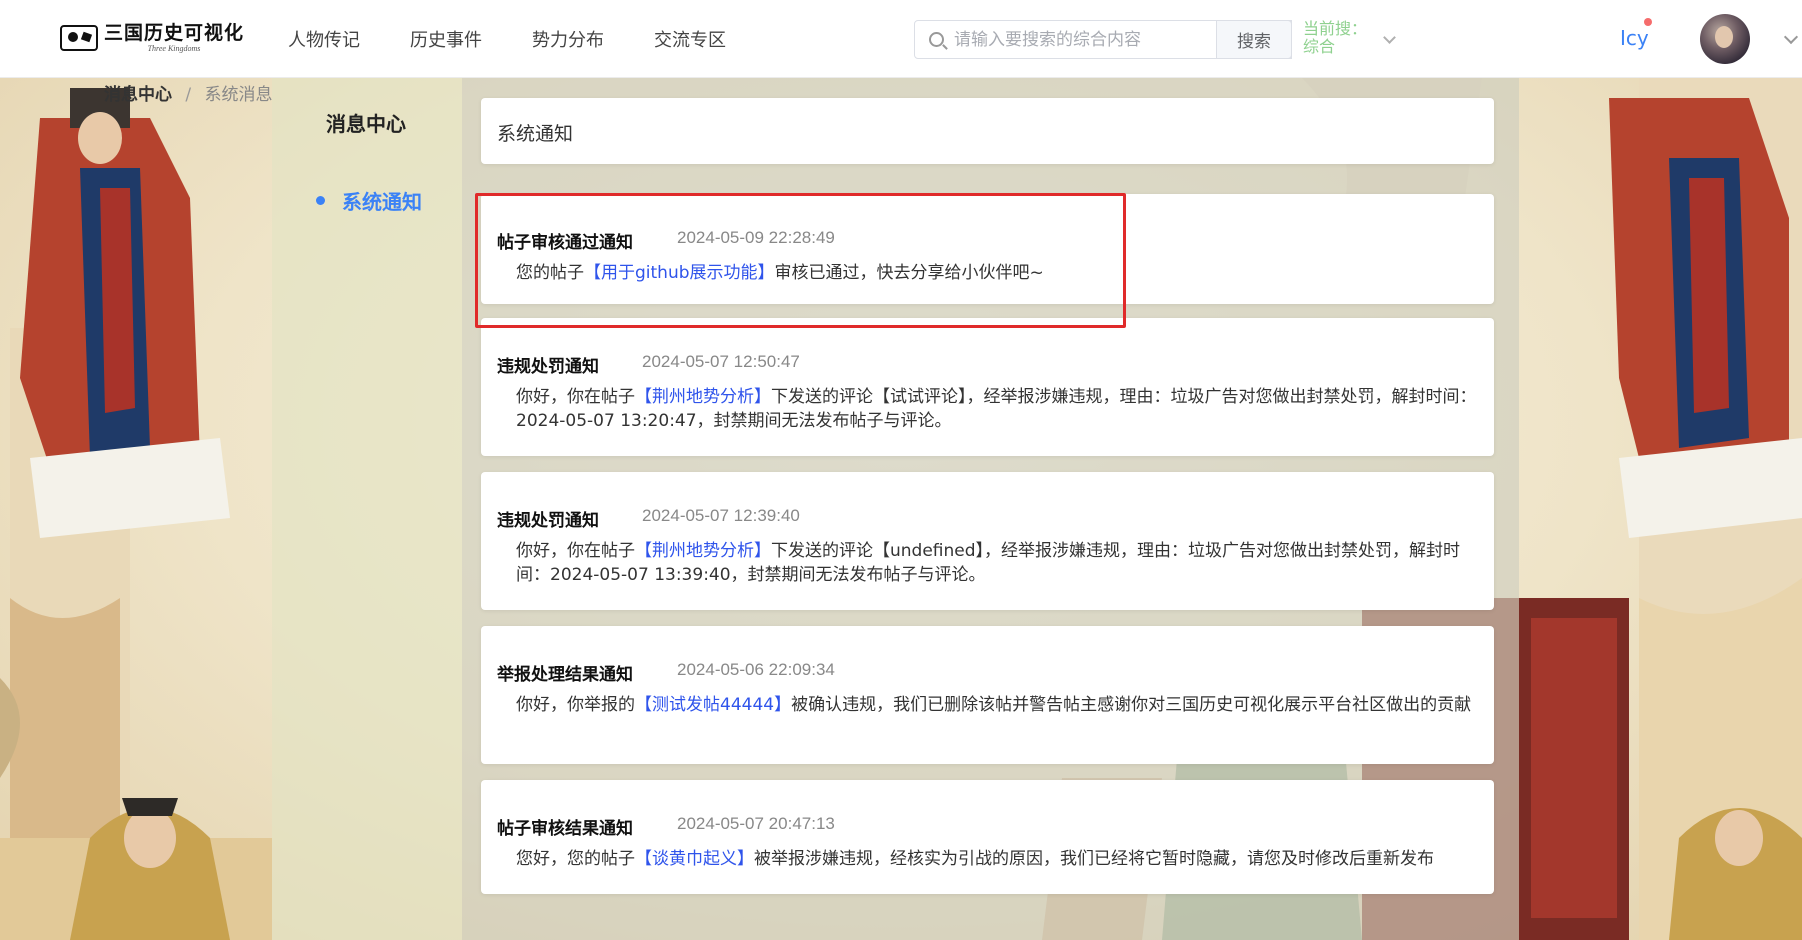  Describe the element at coordinates (909, 273) in the screenshot. I see `notification-body-text: 审核已通过，快去分享给小伙伴吧~` at that location.